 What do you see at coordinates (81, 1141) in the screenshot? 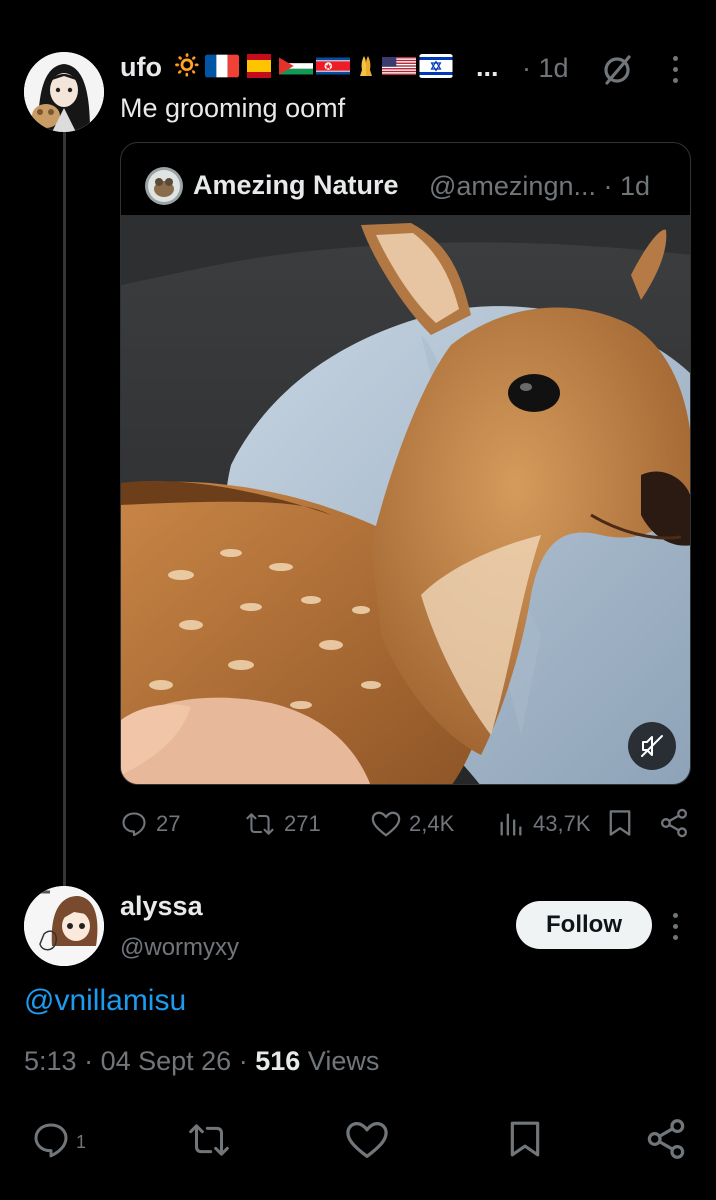
I see `reply2-count: 1` at bounding box center [81, 1141].